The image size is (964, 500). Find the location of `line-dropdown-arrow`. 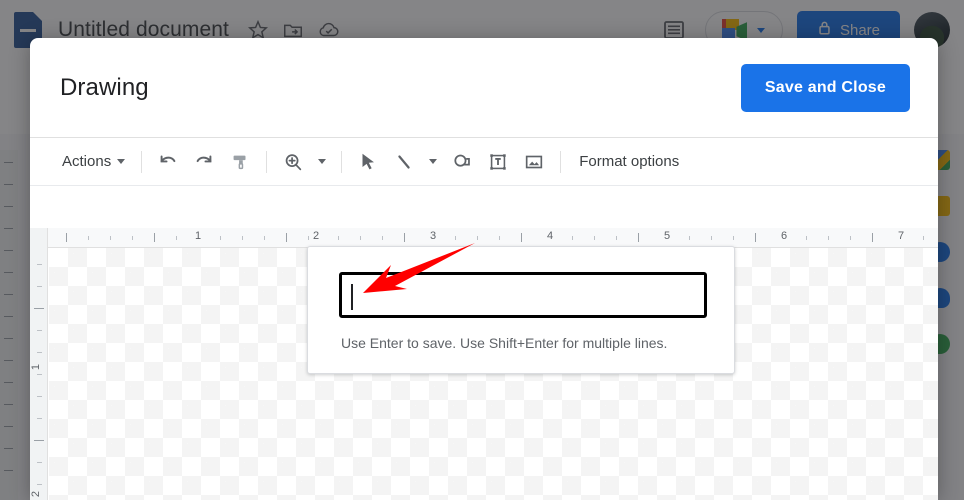

line-dropdown-arrow is located at coordinates (433, 162).